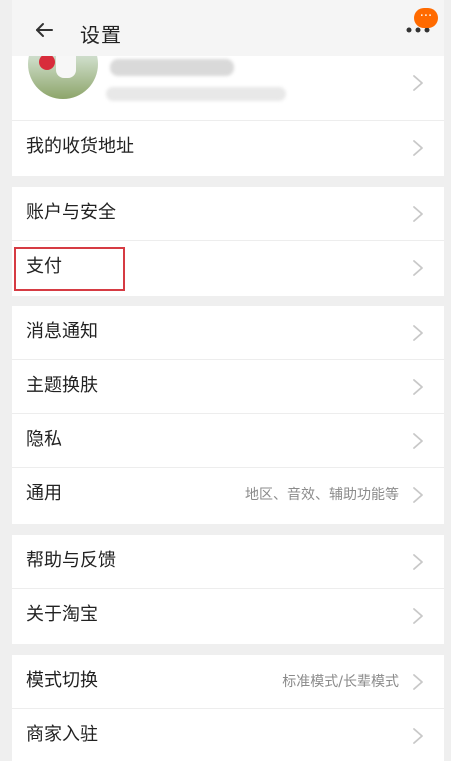  I want to click on mode-card: 模式切换 标准模式/长辈模式 商家入驻, so click(228, 708).